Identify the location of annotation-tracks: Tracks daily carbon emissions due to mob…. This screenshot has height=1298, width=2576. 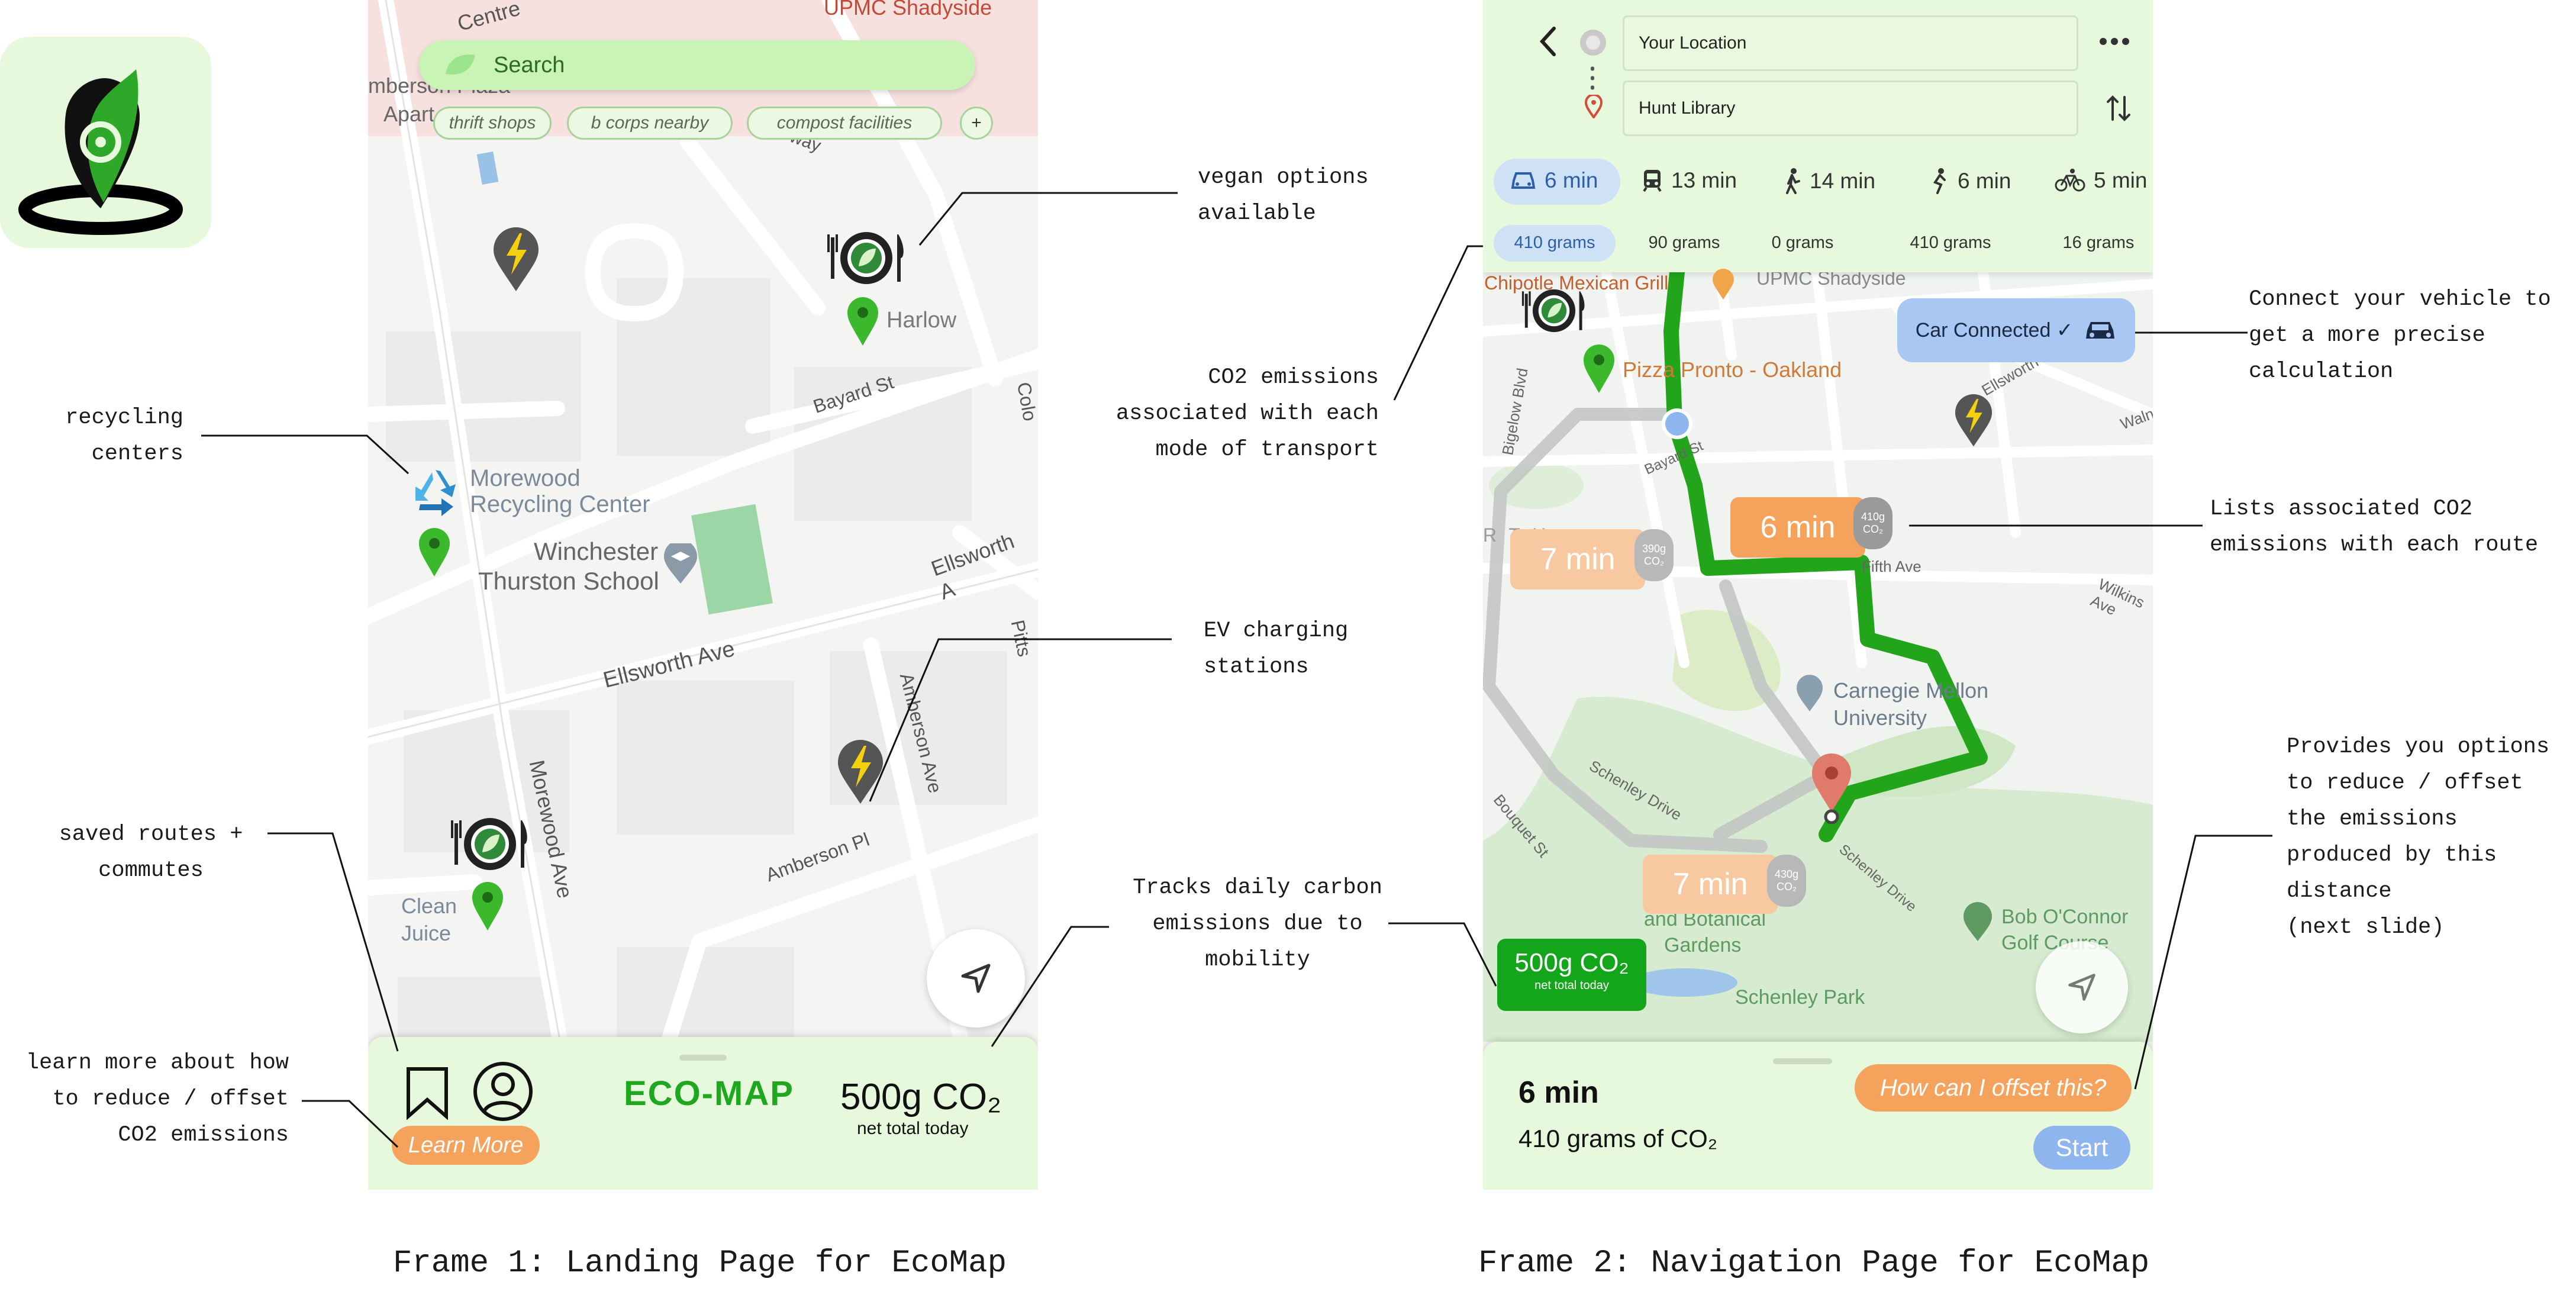
(1257, 923).